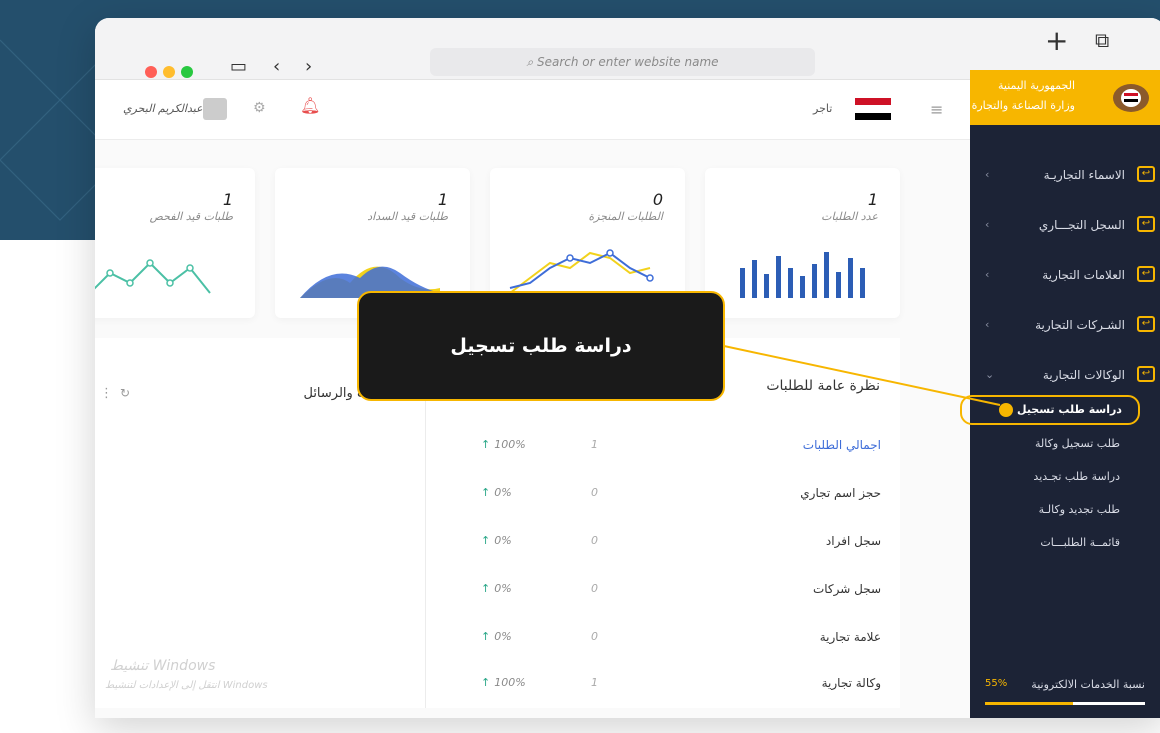 This screenshot has height=733, width=1160. I want to click on callout-text: دراسة طلب تسجيل, so click(541, 346).